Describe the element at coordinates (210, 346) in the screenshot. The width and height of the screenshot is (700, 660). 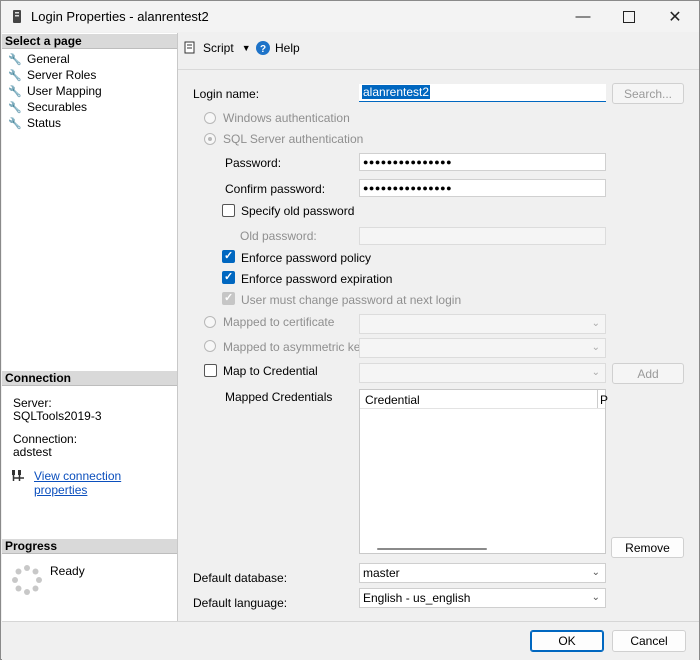
I see `mapped-asymmetric-key-radio` at that location.